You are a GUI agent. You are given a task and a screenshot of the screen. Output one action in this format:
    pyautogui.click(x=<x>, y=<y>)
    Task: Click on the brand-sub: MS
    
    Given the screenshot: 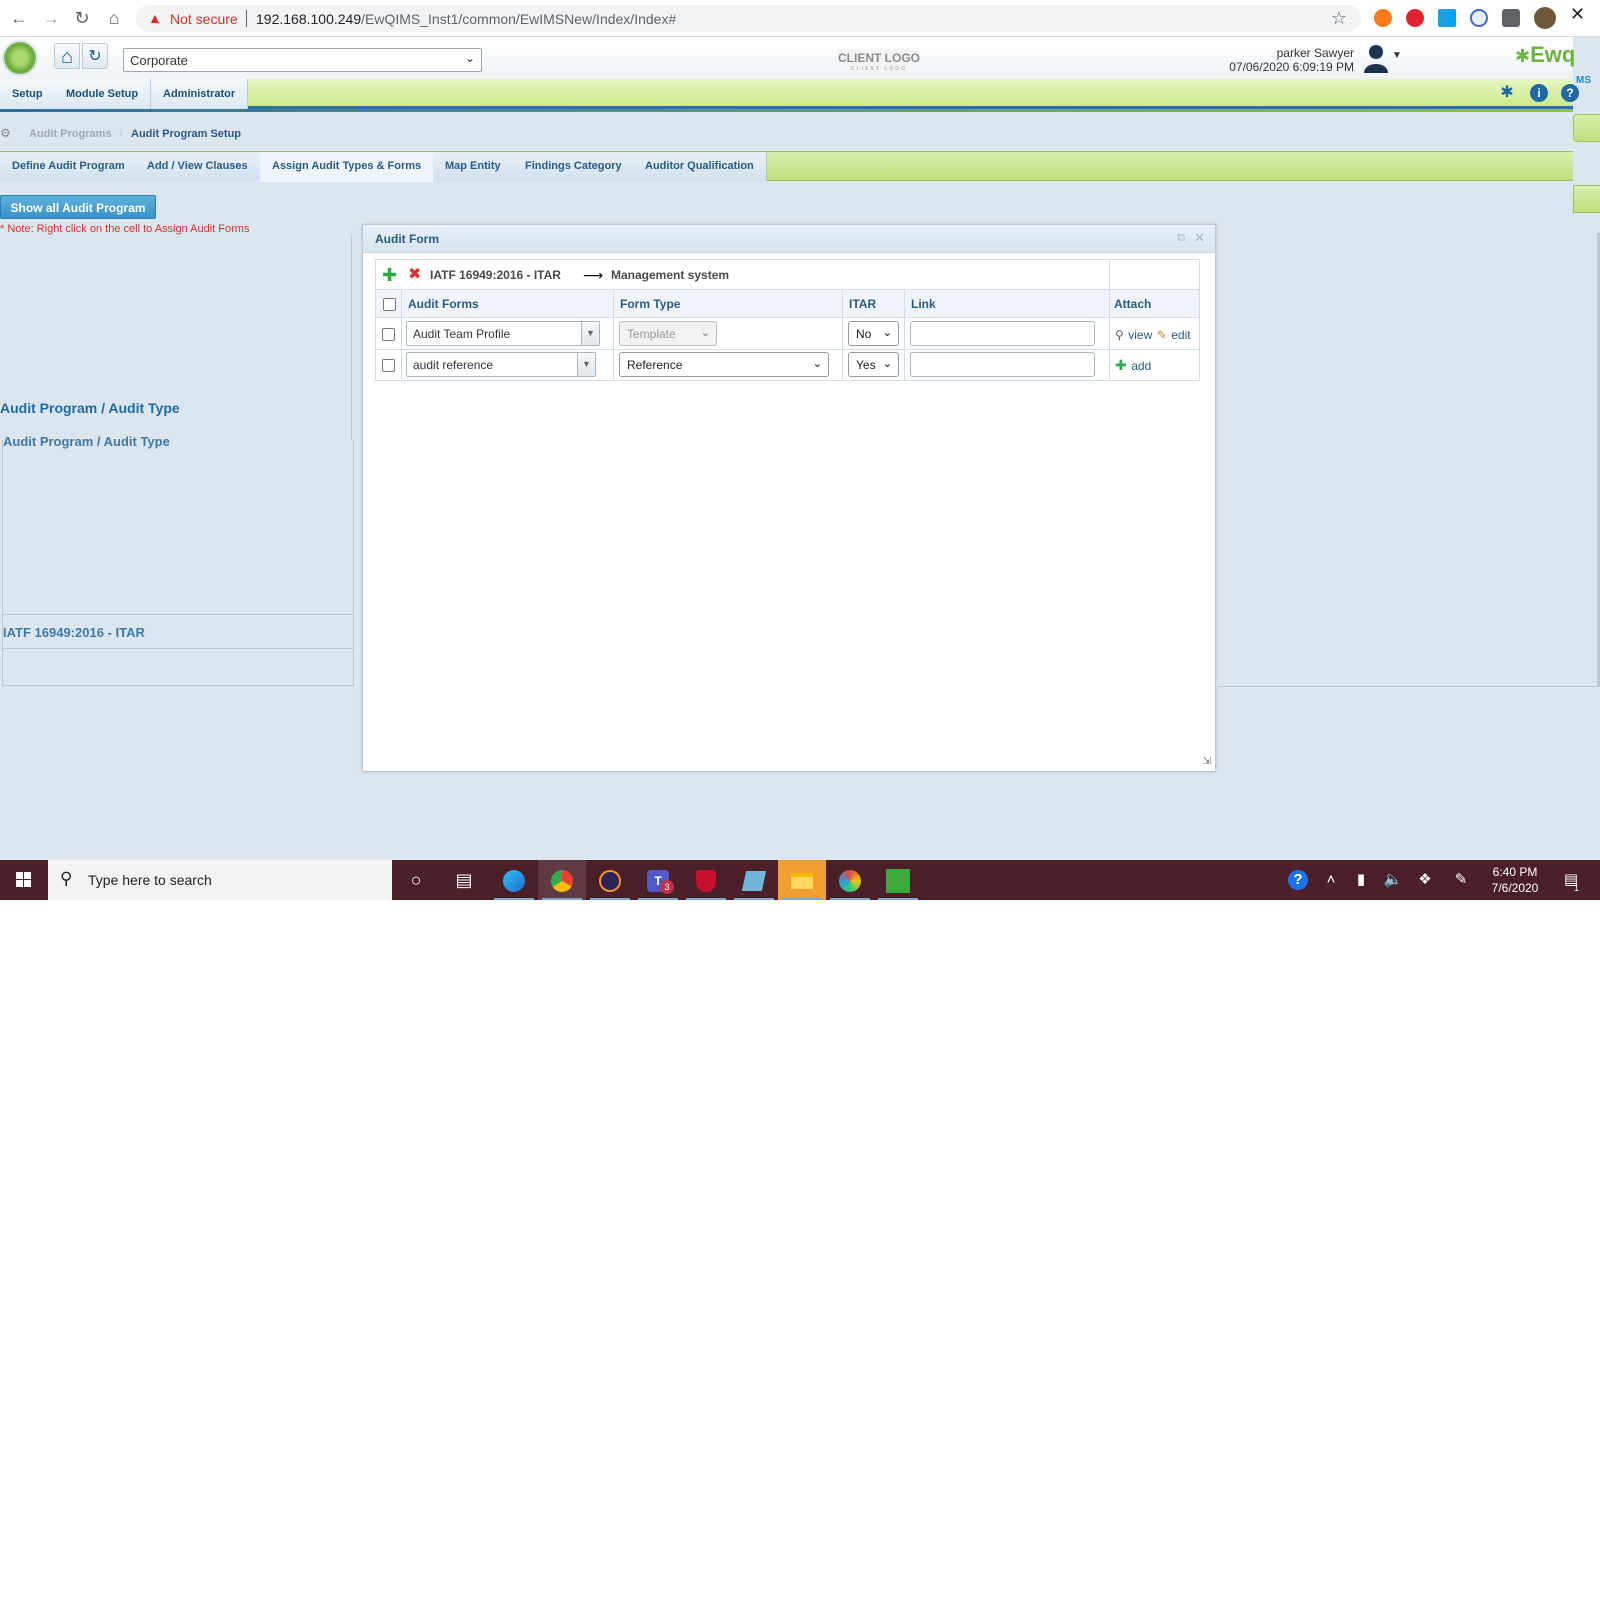 What is the action you would take?
    pyautogui.click(x=1583, y=80)
    